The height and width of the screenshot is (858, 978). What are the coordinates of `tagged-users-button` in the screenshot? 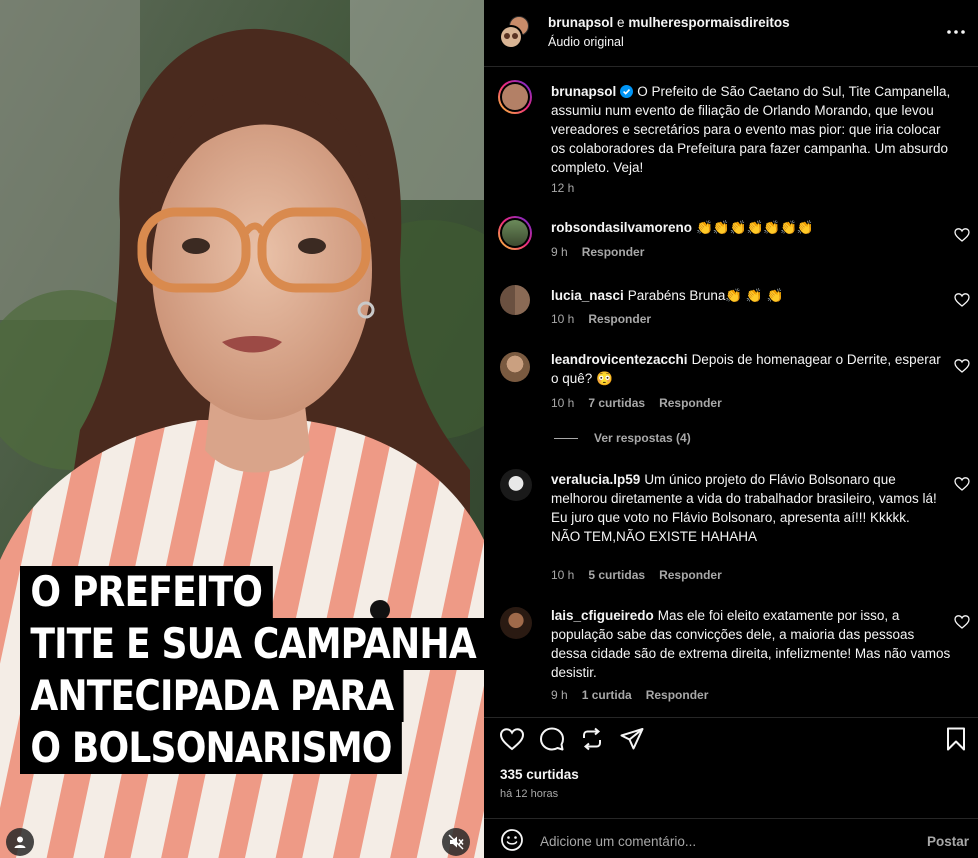 It's located at (20, 842).